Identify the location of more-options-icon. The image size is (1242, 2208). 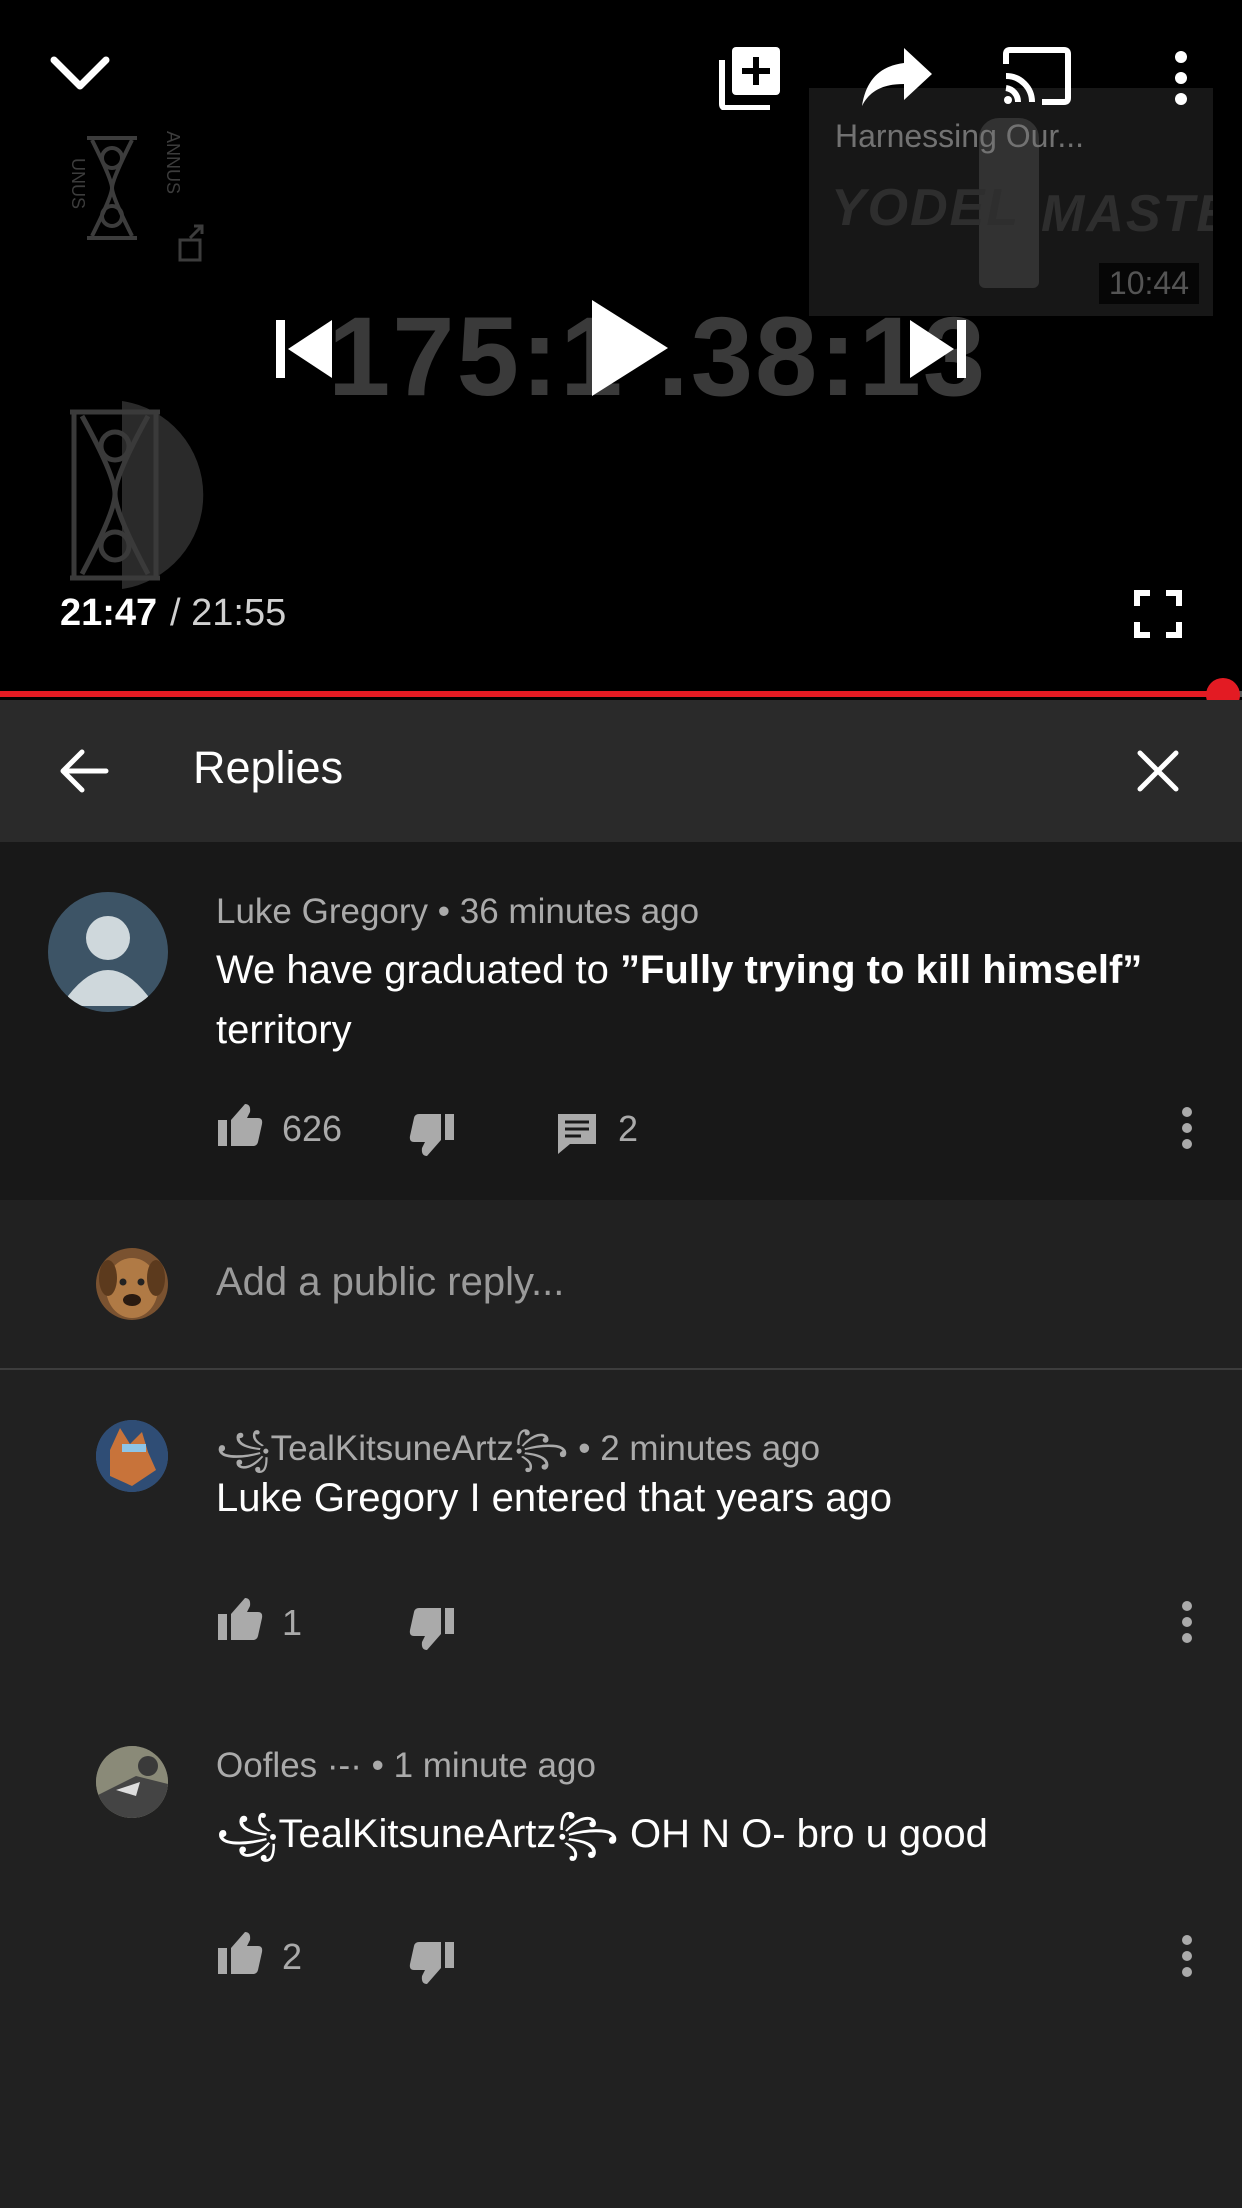
(1181, 78).